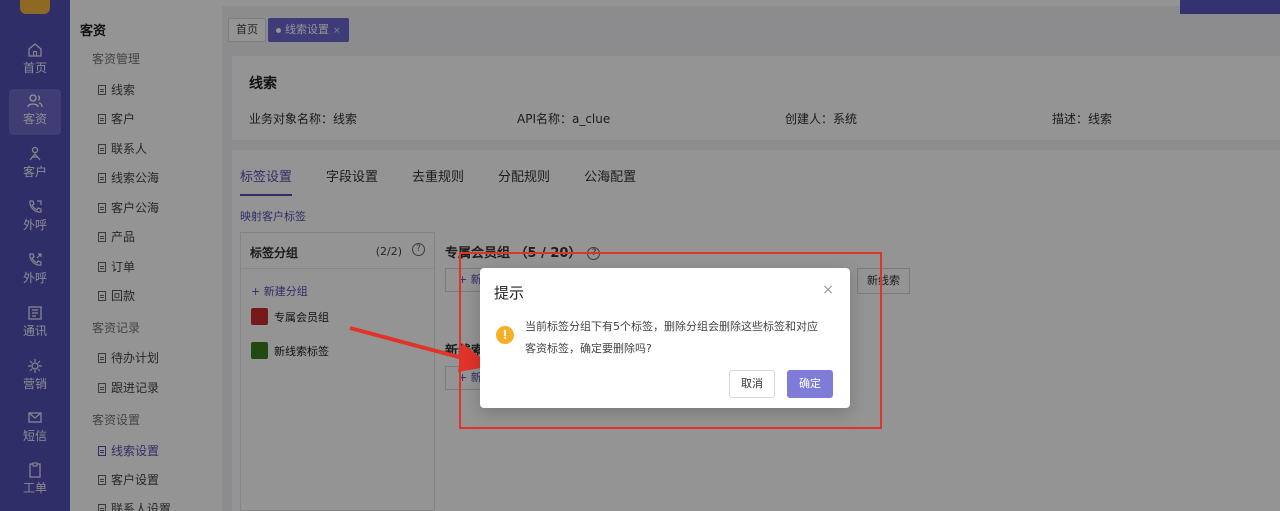 The width and height of the screenshot is (1280, 511). Describe the element at coordinates (505, 335) in the screenshot. I see `warning-icon: !` at that location.